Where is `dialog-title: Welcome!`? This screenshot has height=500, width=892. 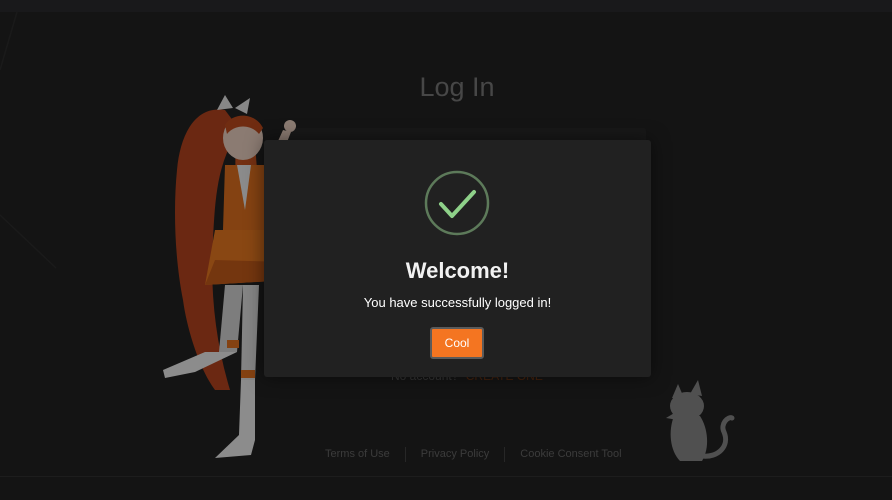
dialog-title: Welcome! is located at coordinates (457, 270).